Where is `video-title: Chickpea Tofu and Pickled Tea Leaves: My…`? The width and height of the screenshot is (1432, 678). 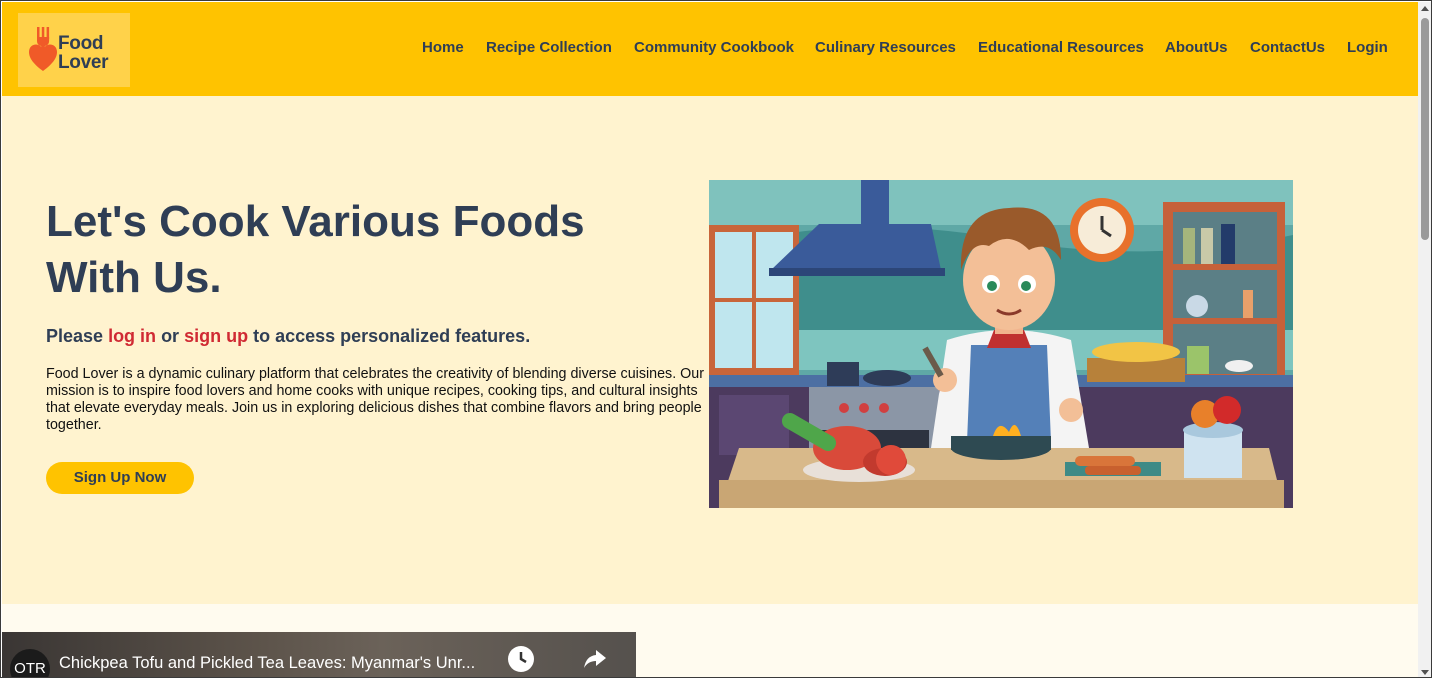 video-title: Chickpea Tofu and Pickled Tea Leaves: My… is located at coordinates (267, 663).